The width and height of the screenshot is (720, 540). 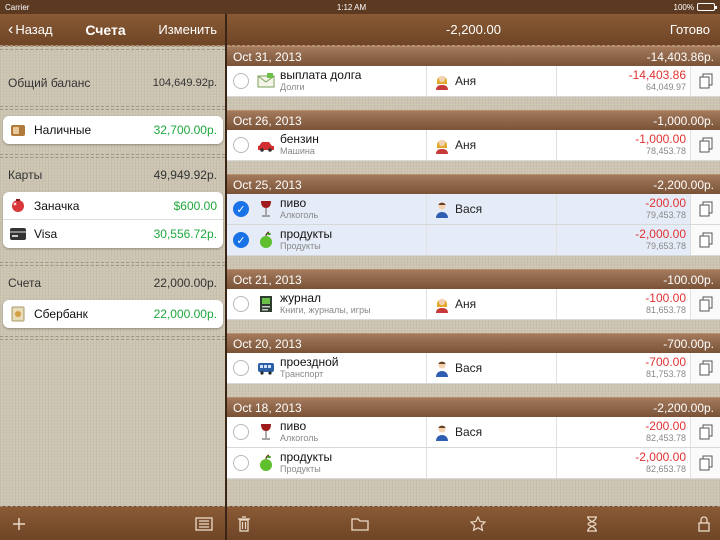 I want to click on cards-group-label: Карты, so click(x=25, y=175).